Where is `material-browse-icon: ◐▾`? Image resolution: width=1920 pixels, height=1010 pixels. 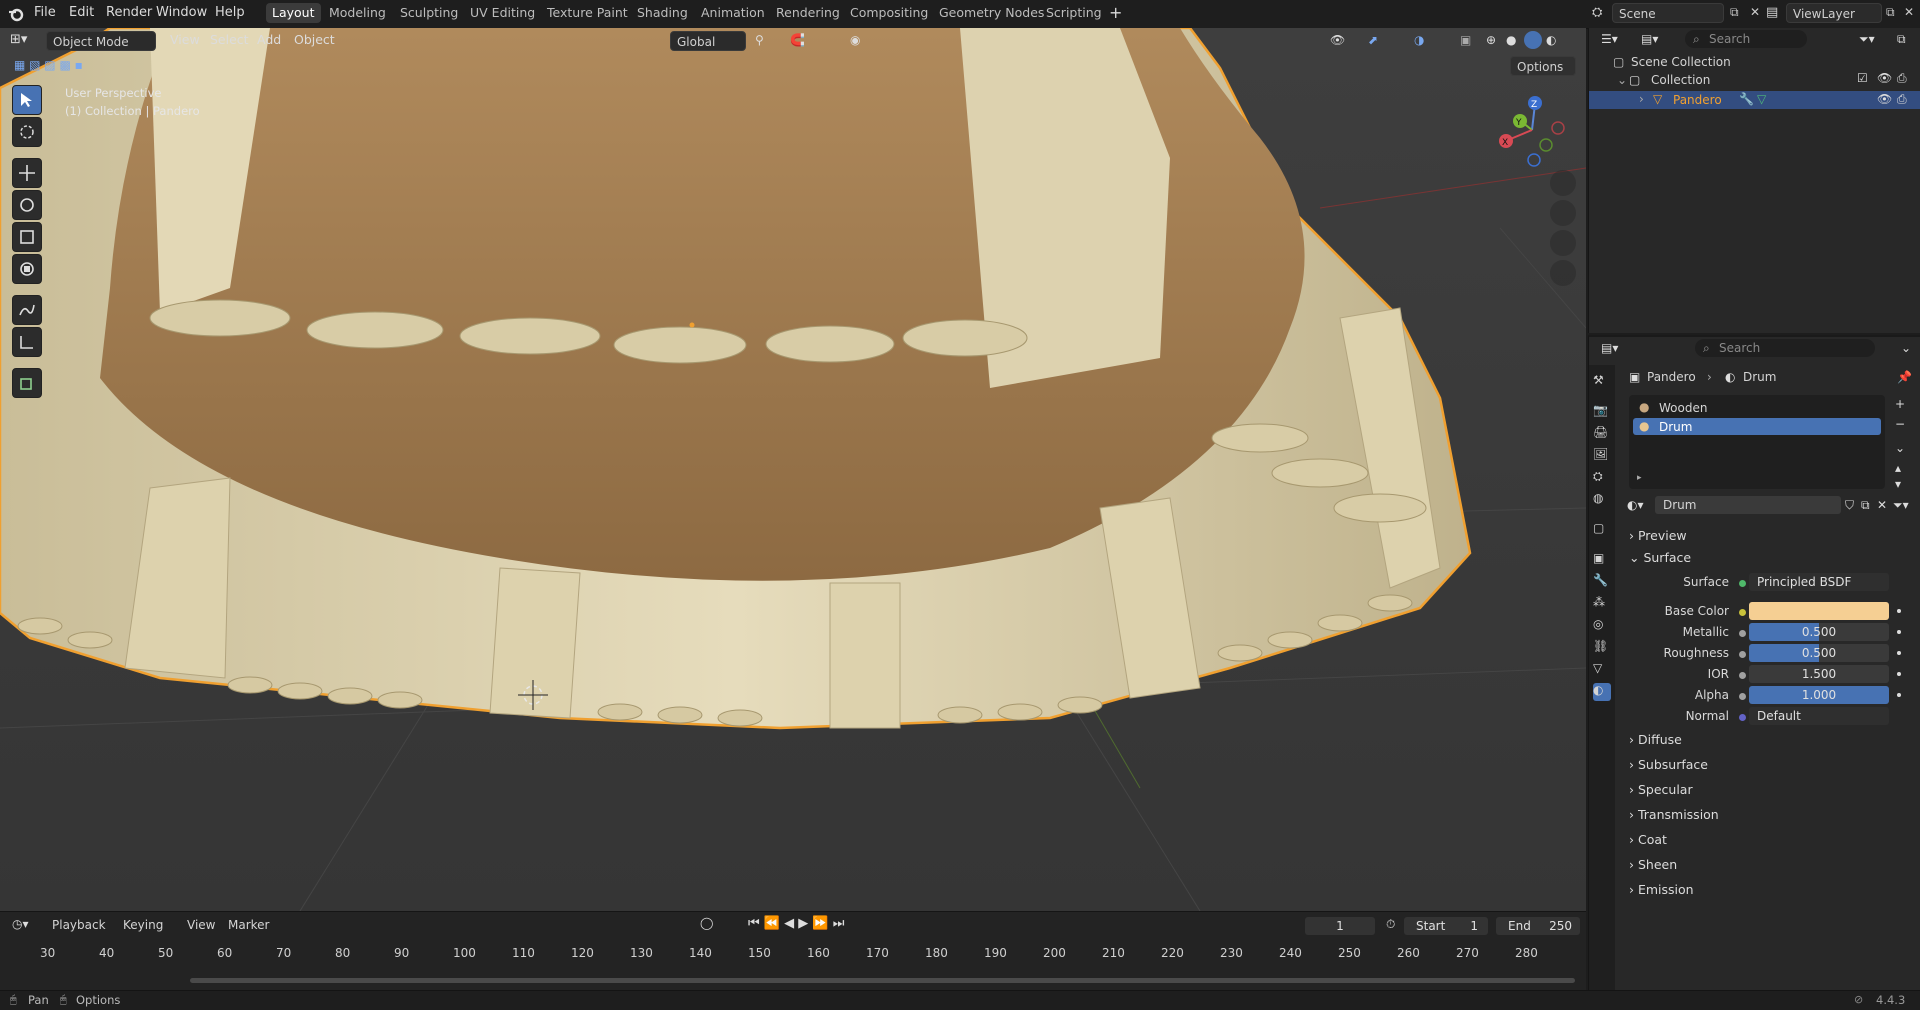 material-browse-icon: ◐▾ is located at coordinates (1635, 505).